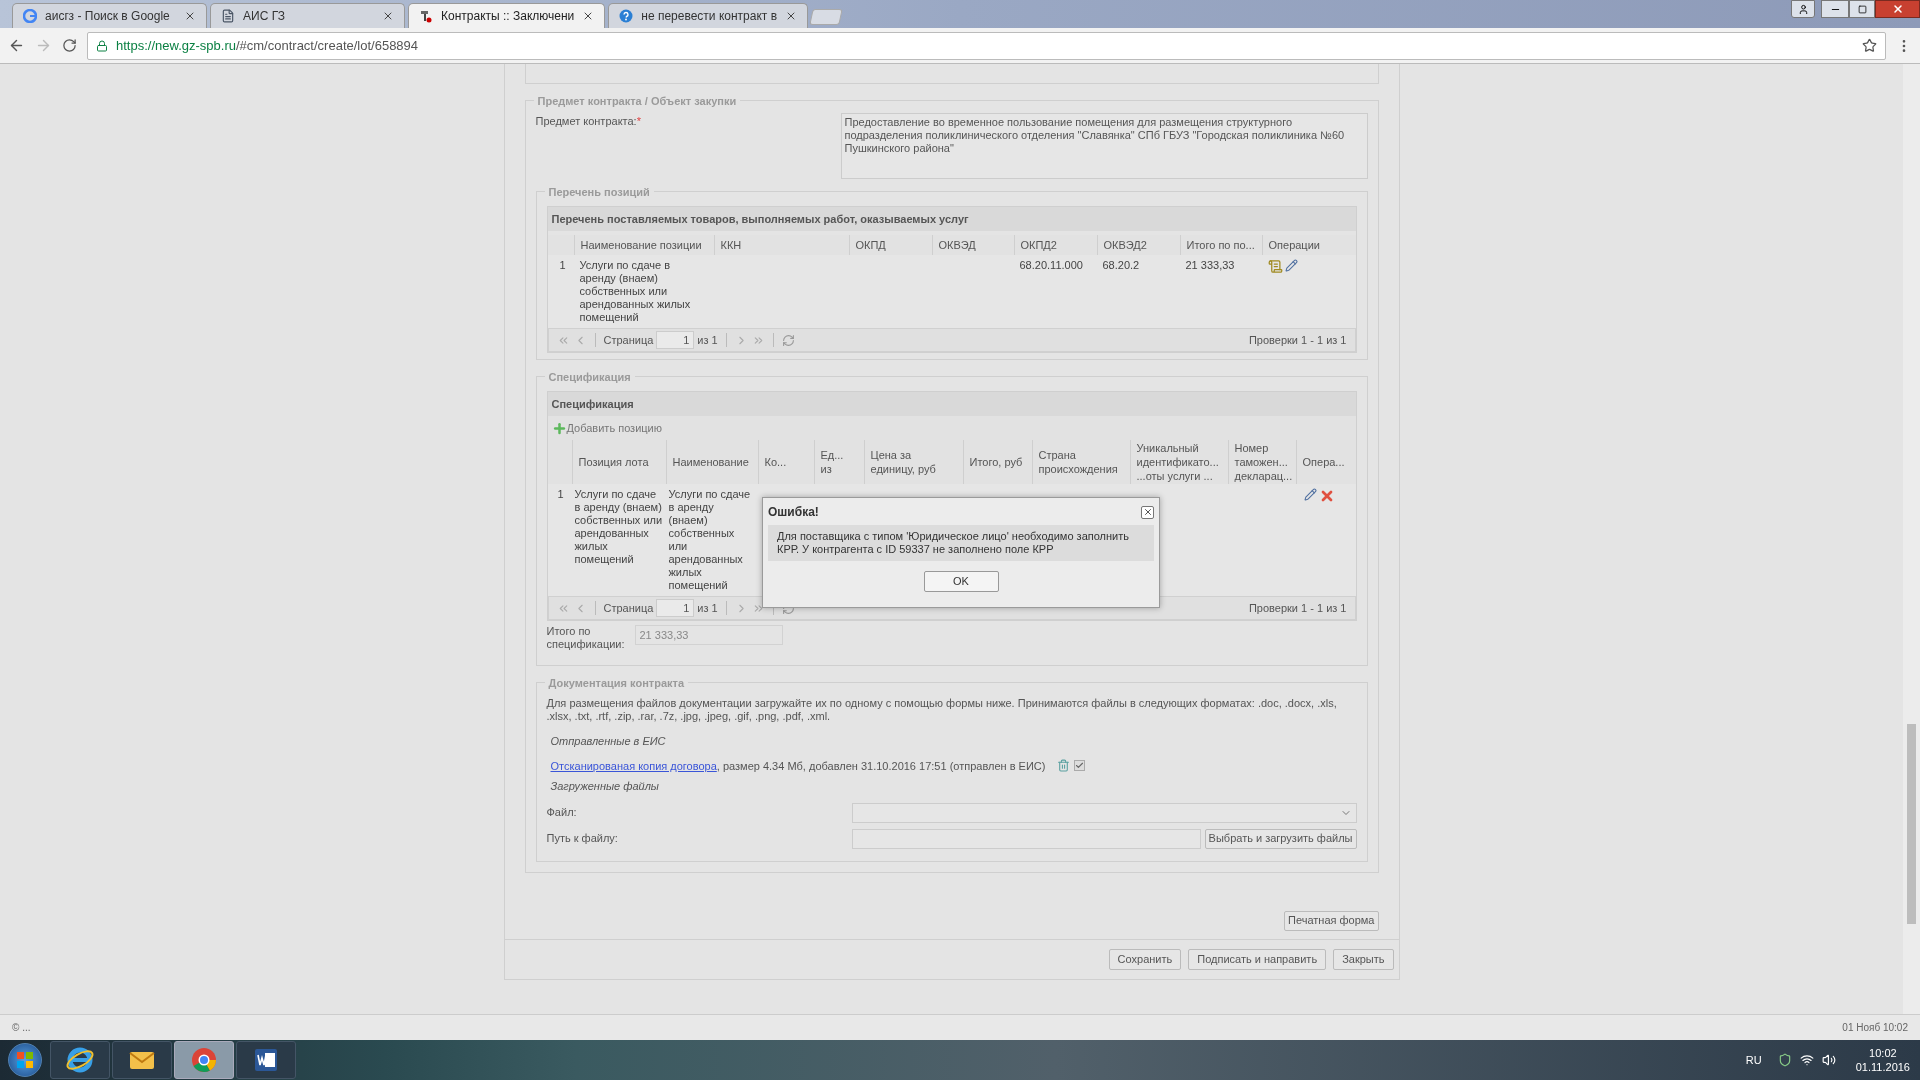 This screenshot has height=1080, width=1920. Describe the element at coordinates (961, 581) in the screenshot. I see `ok-button: OK` at that location.